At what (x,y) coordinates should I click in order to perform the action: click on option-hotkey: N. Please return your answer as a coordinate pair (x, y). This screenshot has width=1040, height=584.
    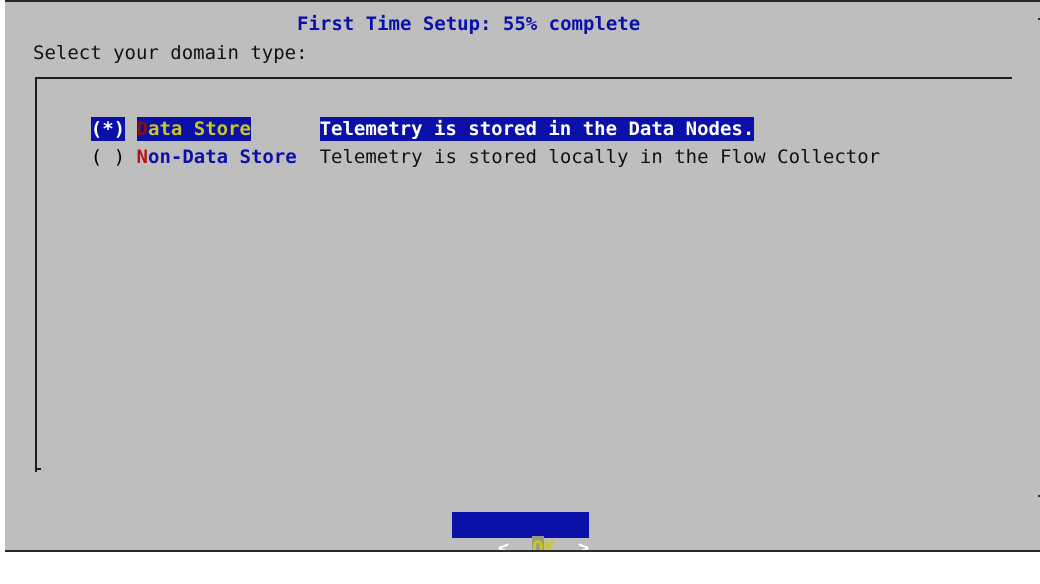
    Looking at the image, I should click on (142, 157).